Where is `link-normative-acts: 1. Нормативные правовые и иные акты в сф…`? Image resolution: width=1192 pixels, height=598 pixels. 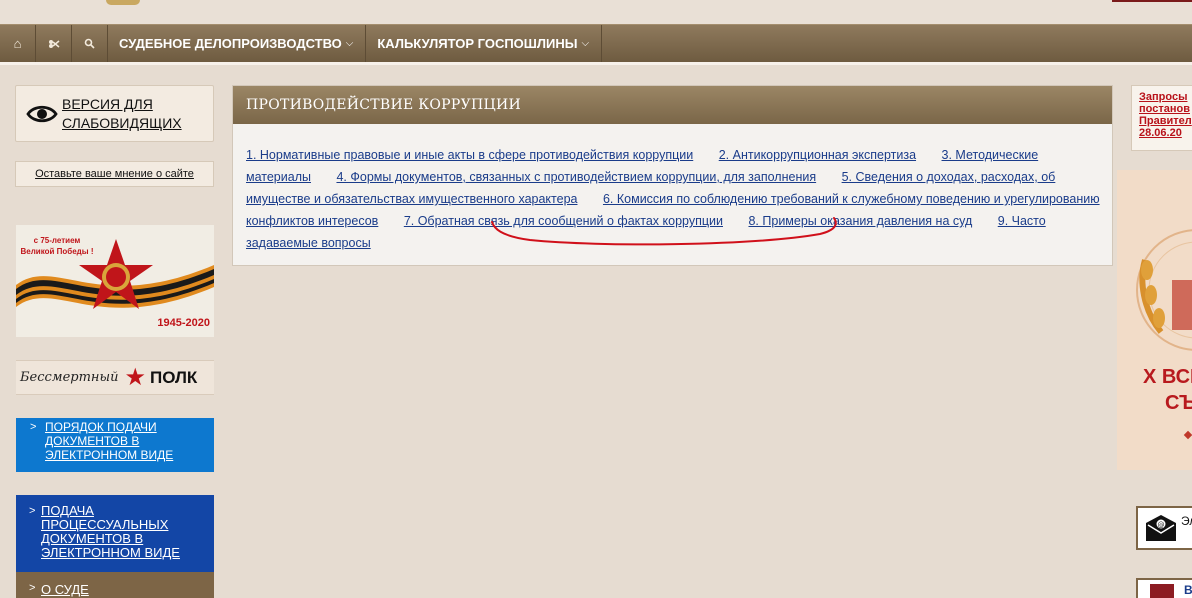 link-normative-acts: 1. Нормативные правовые и иные акты в сф… is located at coordinates (469, 155).